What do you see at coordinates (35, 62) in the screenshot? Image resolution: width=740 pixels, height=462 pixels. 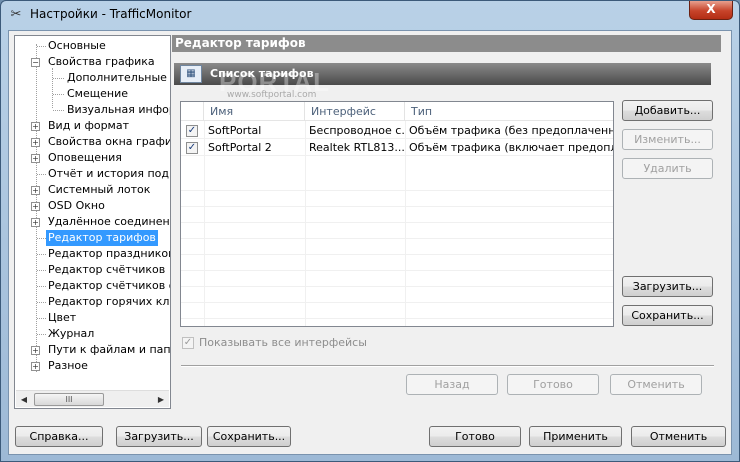 I see `collapse-icon: −` at bounding box center [35, 62].